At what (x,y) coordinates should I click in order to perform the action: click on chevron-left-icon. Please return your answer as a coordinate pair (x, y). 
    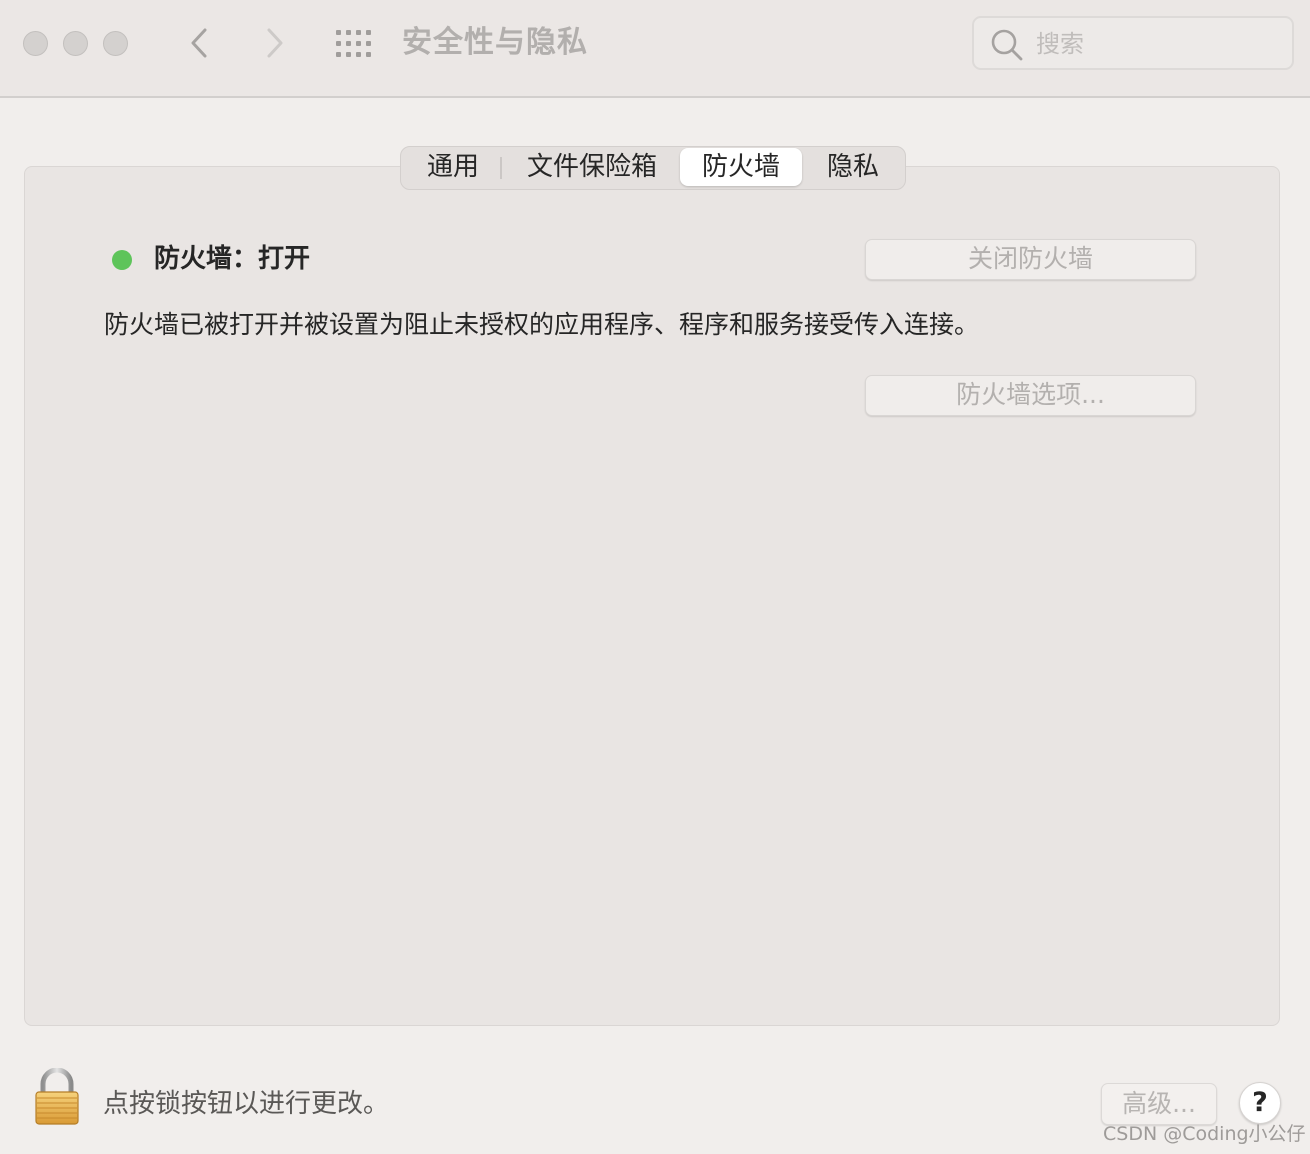
    Looking at the image, I should click on (200, 43).